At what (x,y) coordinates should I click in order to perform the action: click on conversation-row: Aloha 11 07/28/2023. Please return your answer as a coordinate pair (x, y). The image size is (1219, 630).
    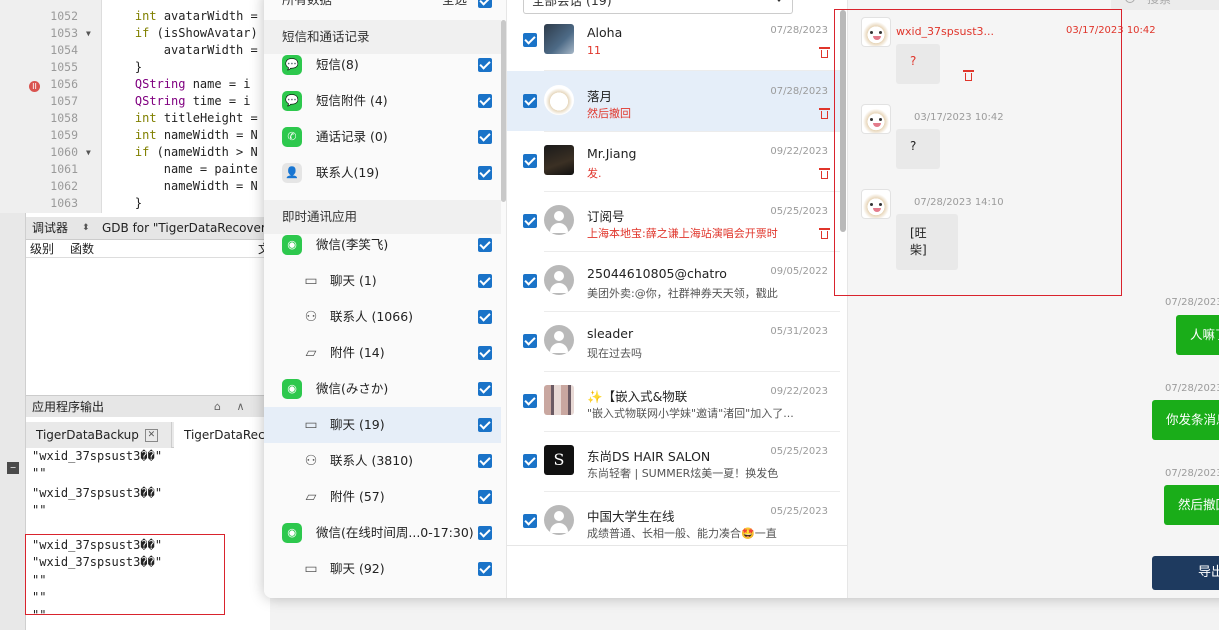
    Looking at the image, I should click on (673, 40).